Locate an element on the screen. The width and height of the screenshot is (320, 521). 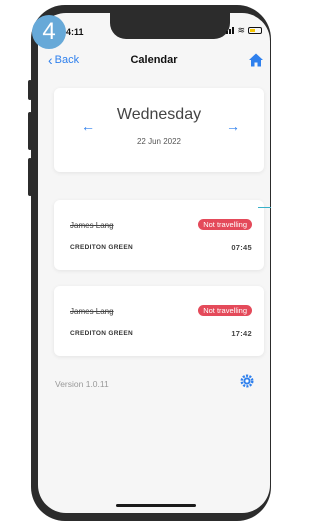
page-title: Calendar is located at coordinates (154, 60).